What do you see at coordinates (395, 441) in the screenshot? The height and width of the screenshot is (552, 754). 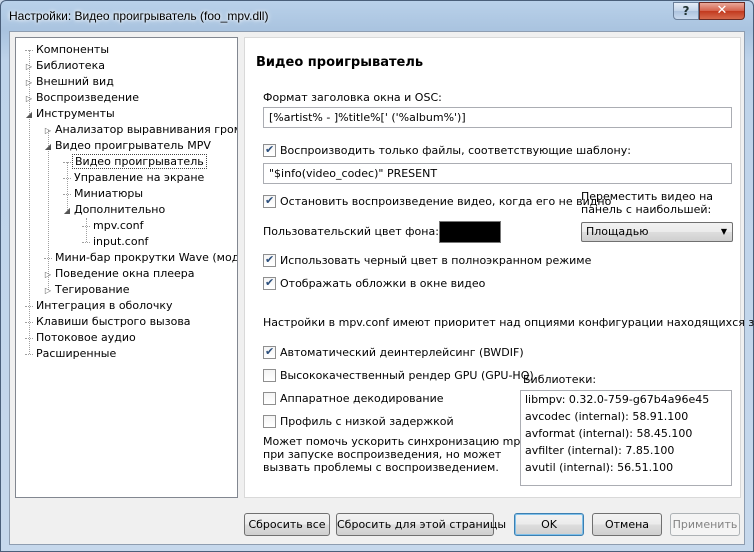 I see `low-latency-note-line1: Может помочь ускорить синхронизацию mpv` at bounding box center [395, 441].